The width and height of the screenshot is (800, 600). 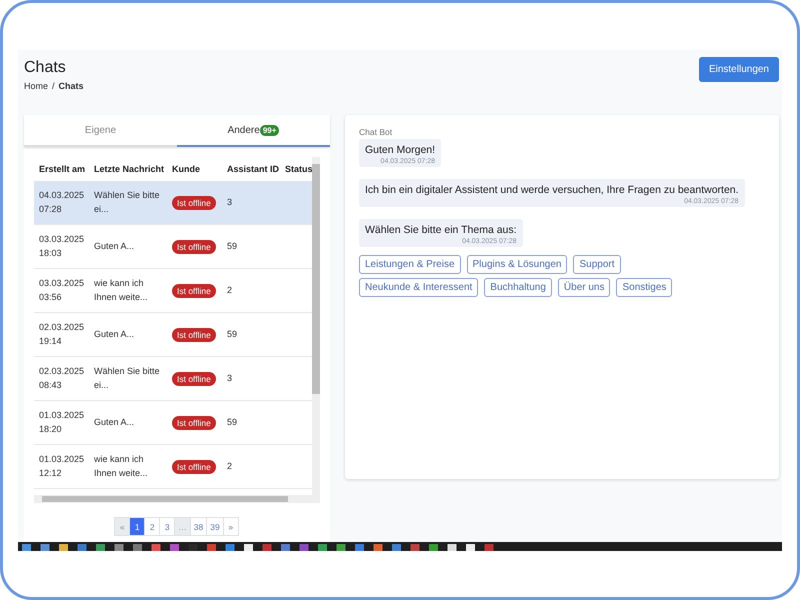 I want to click on column-header: Kunde, so click(x=186, y=169).